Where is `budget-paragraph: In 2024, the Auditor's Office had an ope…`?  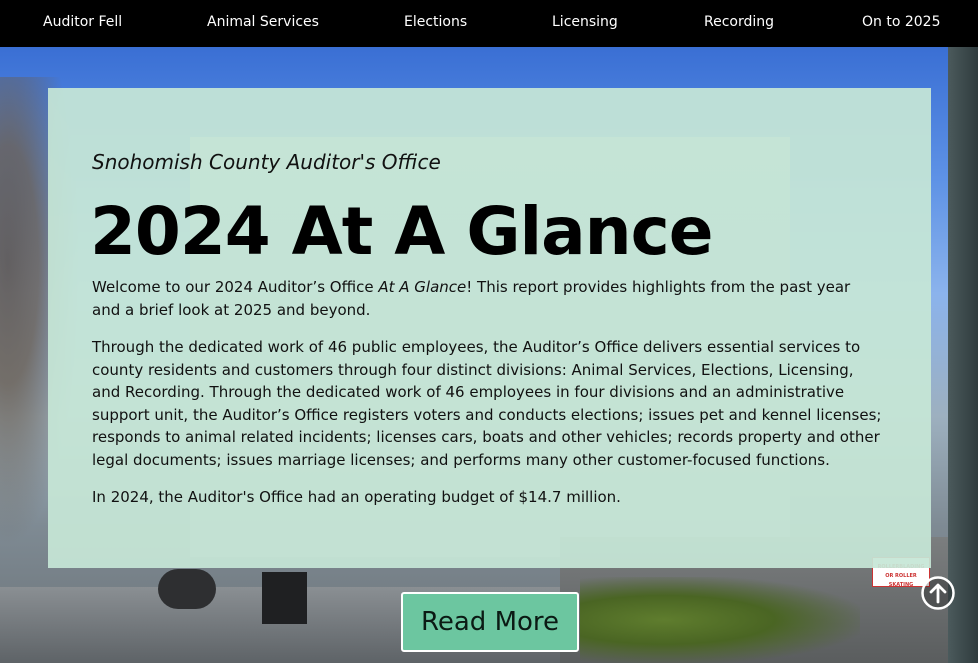 budget-paragraph: In 2024, the Auditor's Office had an ope… is located at coordinates (356, 497).